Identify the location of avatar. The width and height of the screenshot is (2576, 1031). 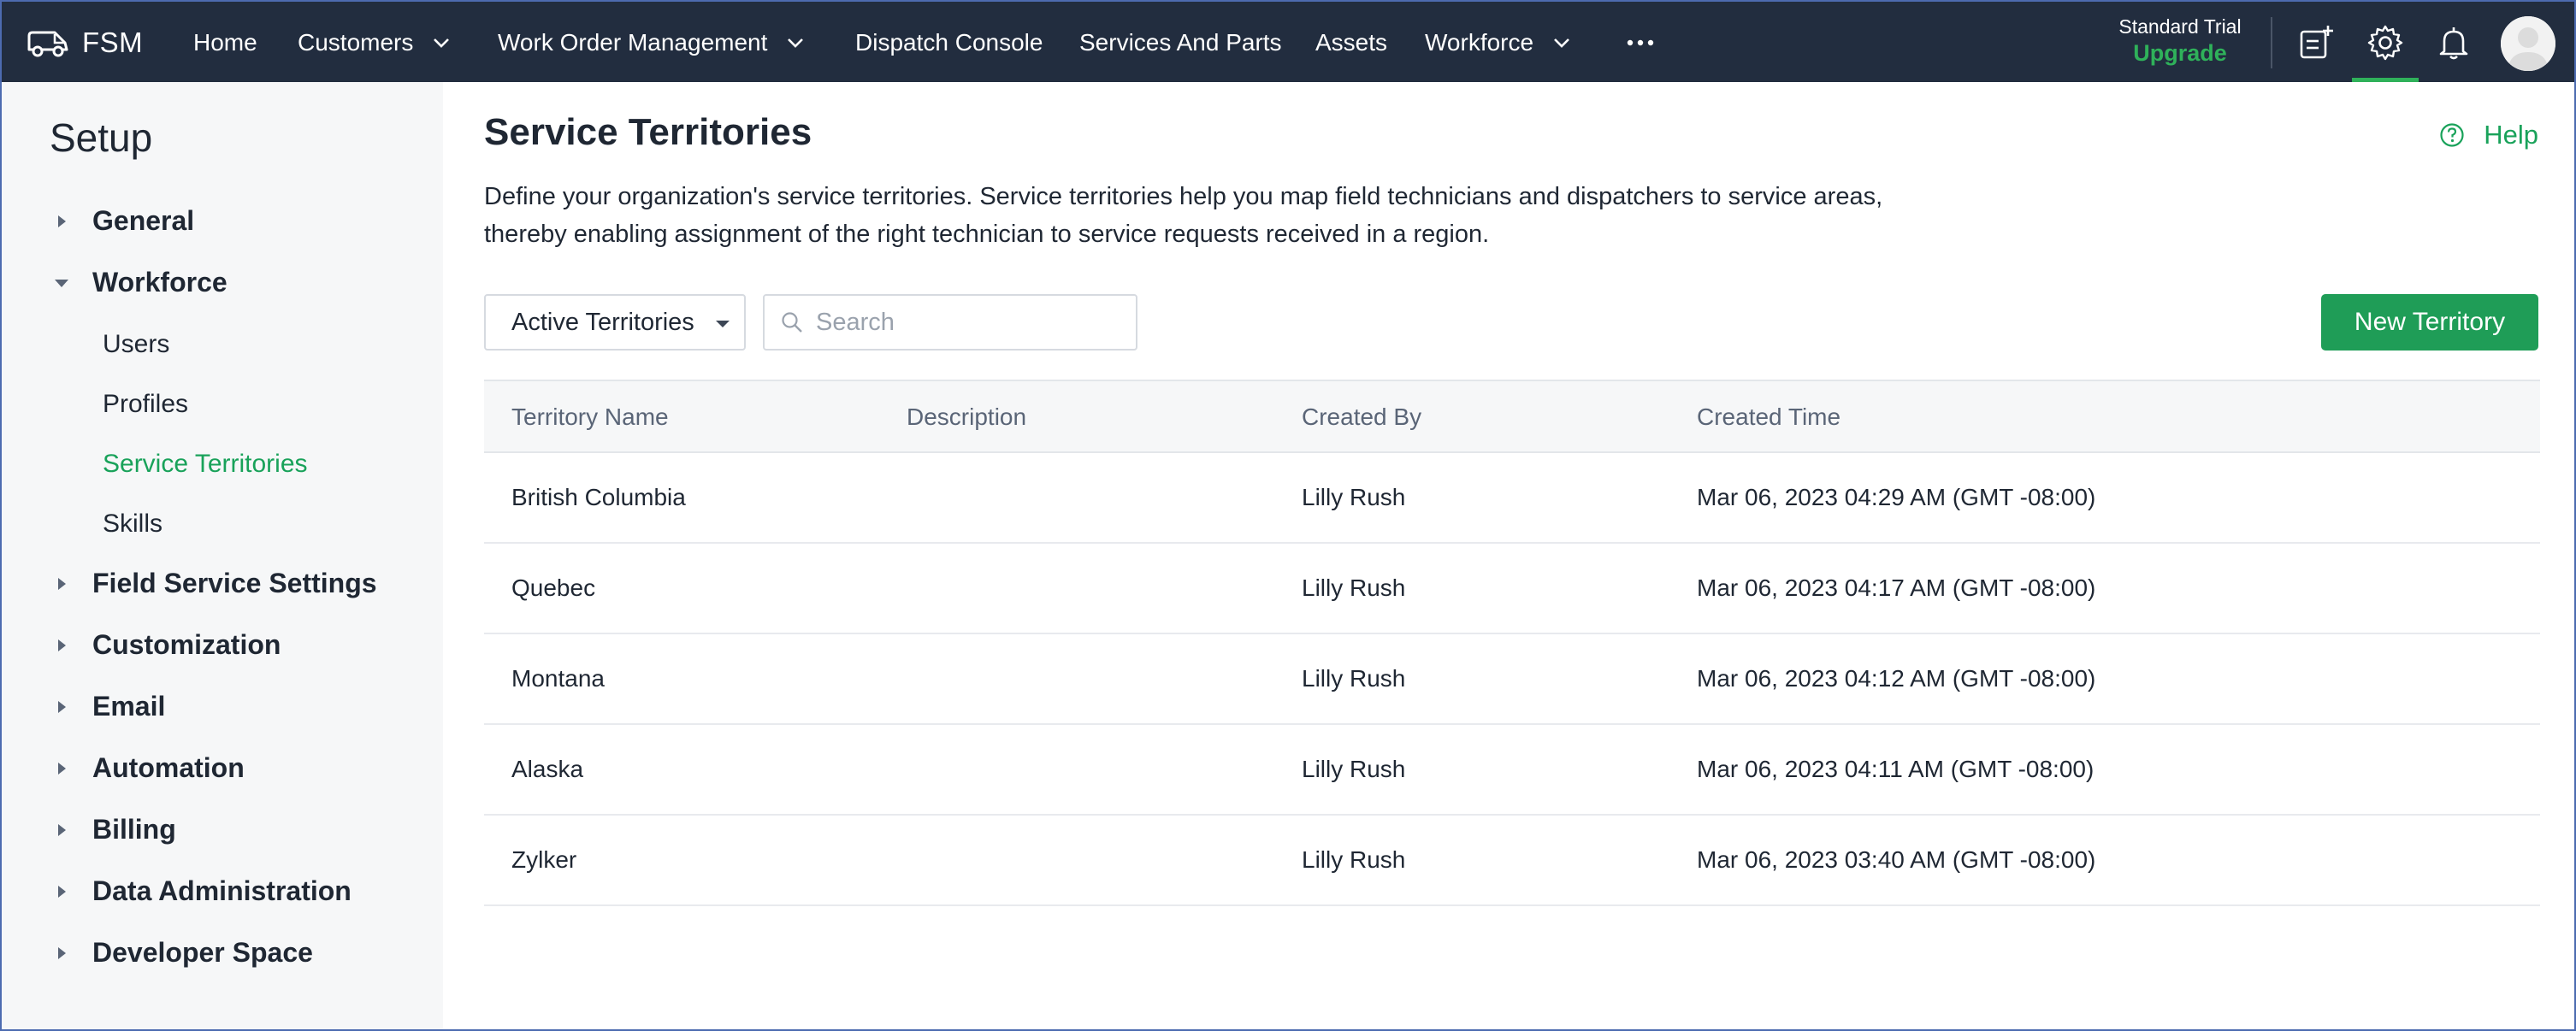
(2528, 44).